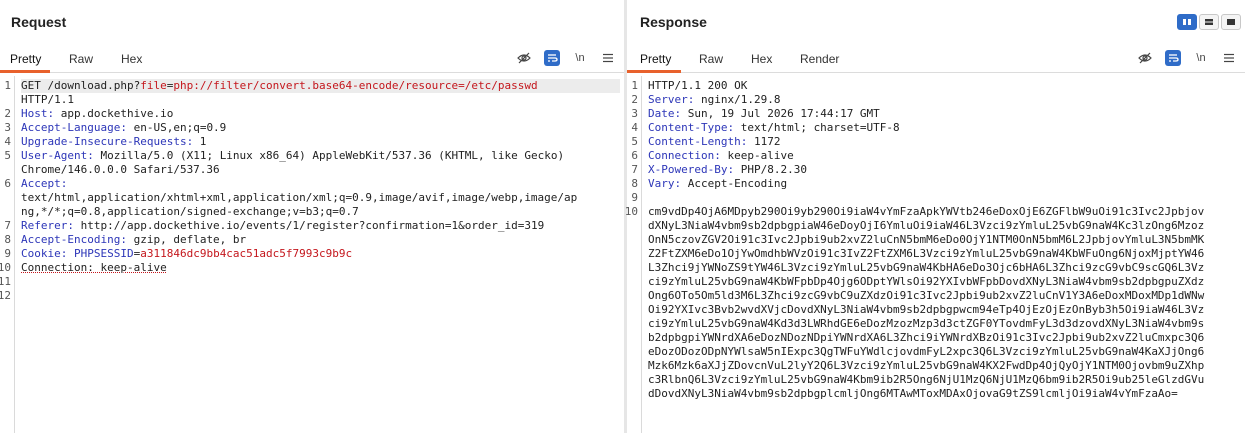 This screenshot has width=1245, height=433. What do you see at coordinates (246, 253) in the screenshot?
I see `code-token: a311846dc9bb4cac51adc5f7993c9b9c` at bounding box center [246, 253].